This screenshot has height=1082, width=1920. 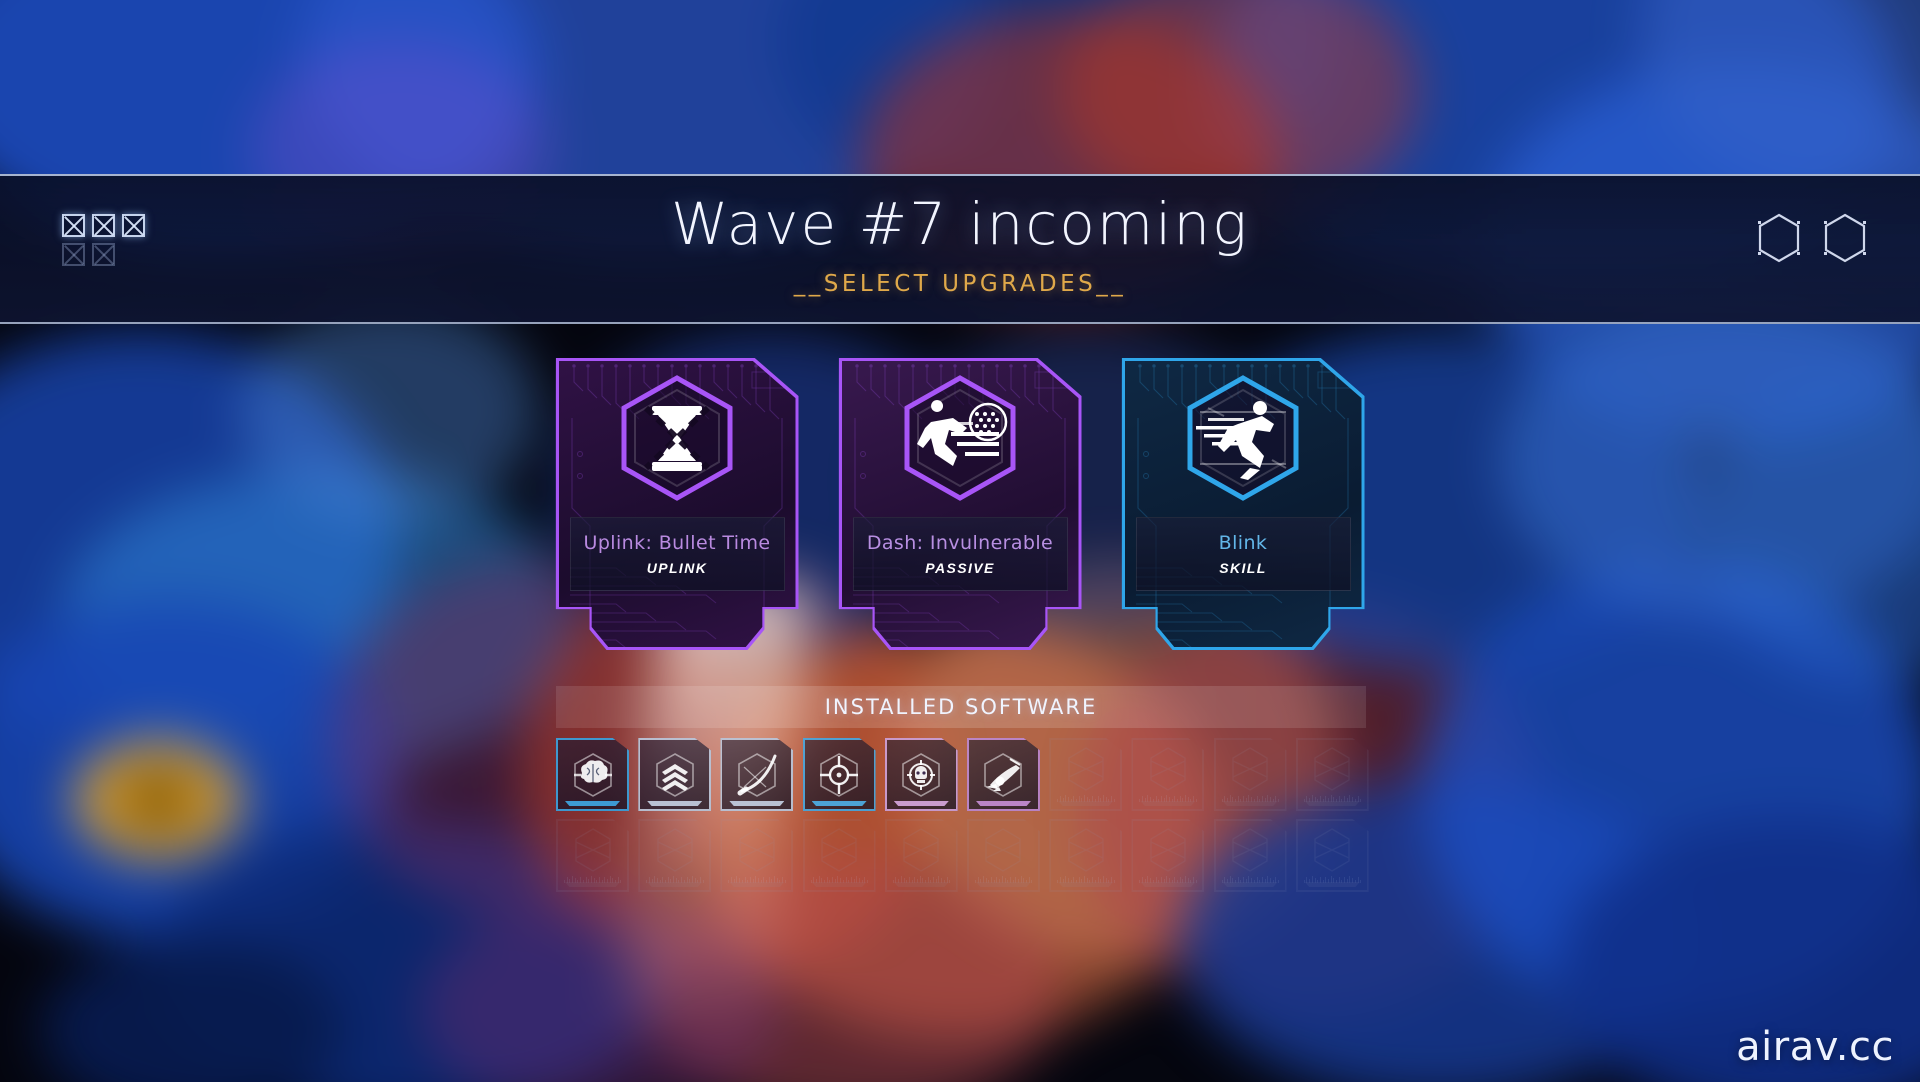 I want to click on upgrade-card-name: Dash: Invulnerable, so click(x=960, y=543).